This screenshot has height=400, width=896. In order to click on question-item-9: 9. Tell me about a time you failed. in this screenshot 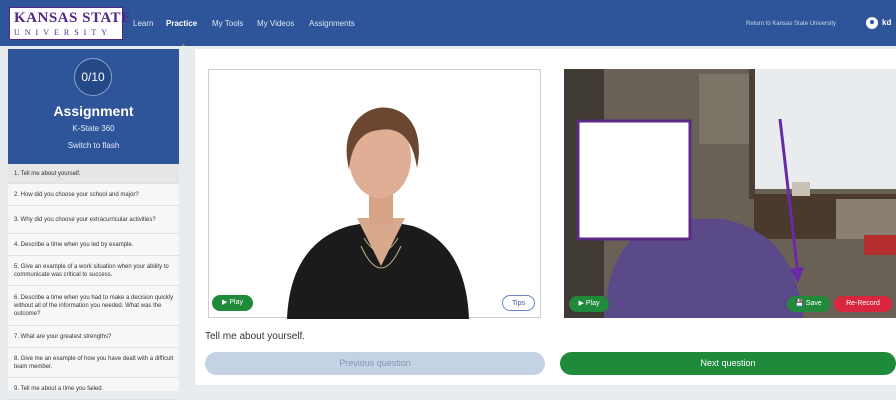, I will do `click(93, 389)`.